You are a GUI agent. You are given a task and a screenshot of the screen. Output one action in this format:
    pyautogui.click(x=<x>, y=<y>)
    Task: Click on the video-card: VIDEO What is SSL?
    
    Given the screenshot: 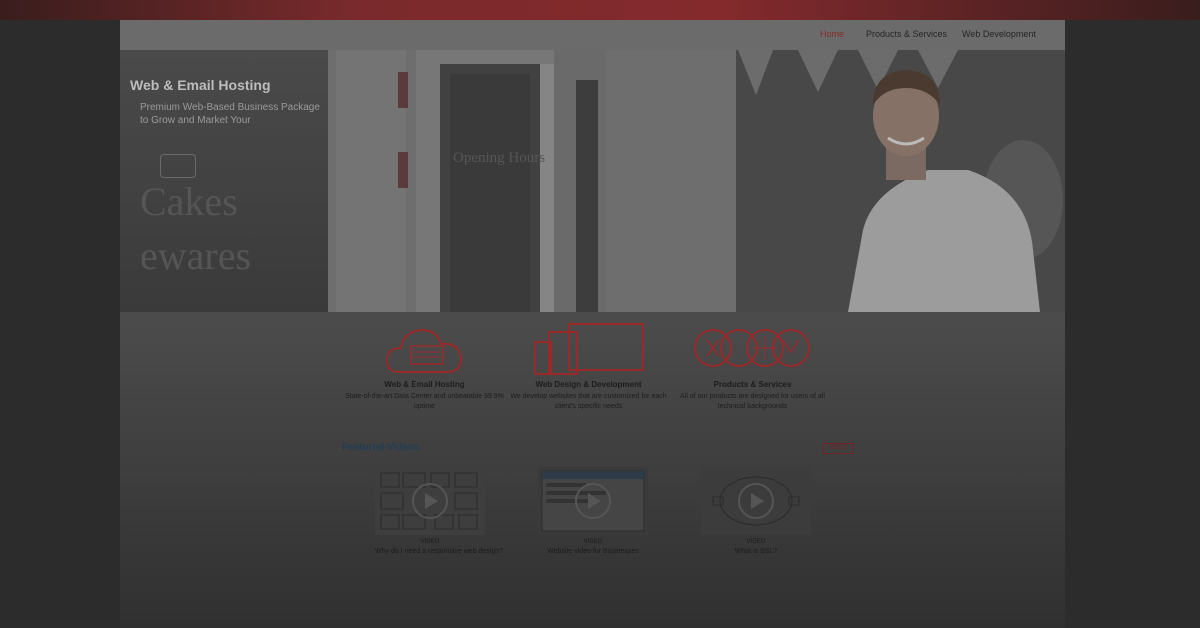 What is the action you would take?
    pyautogui.click(x=756, y=511)
    